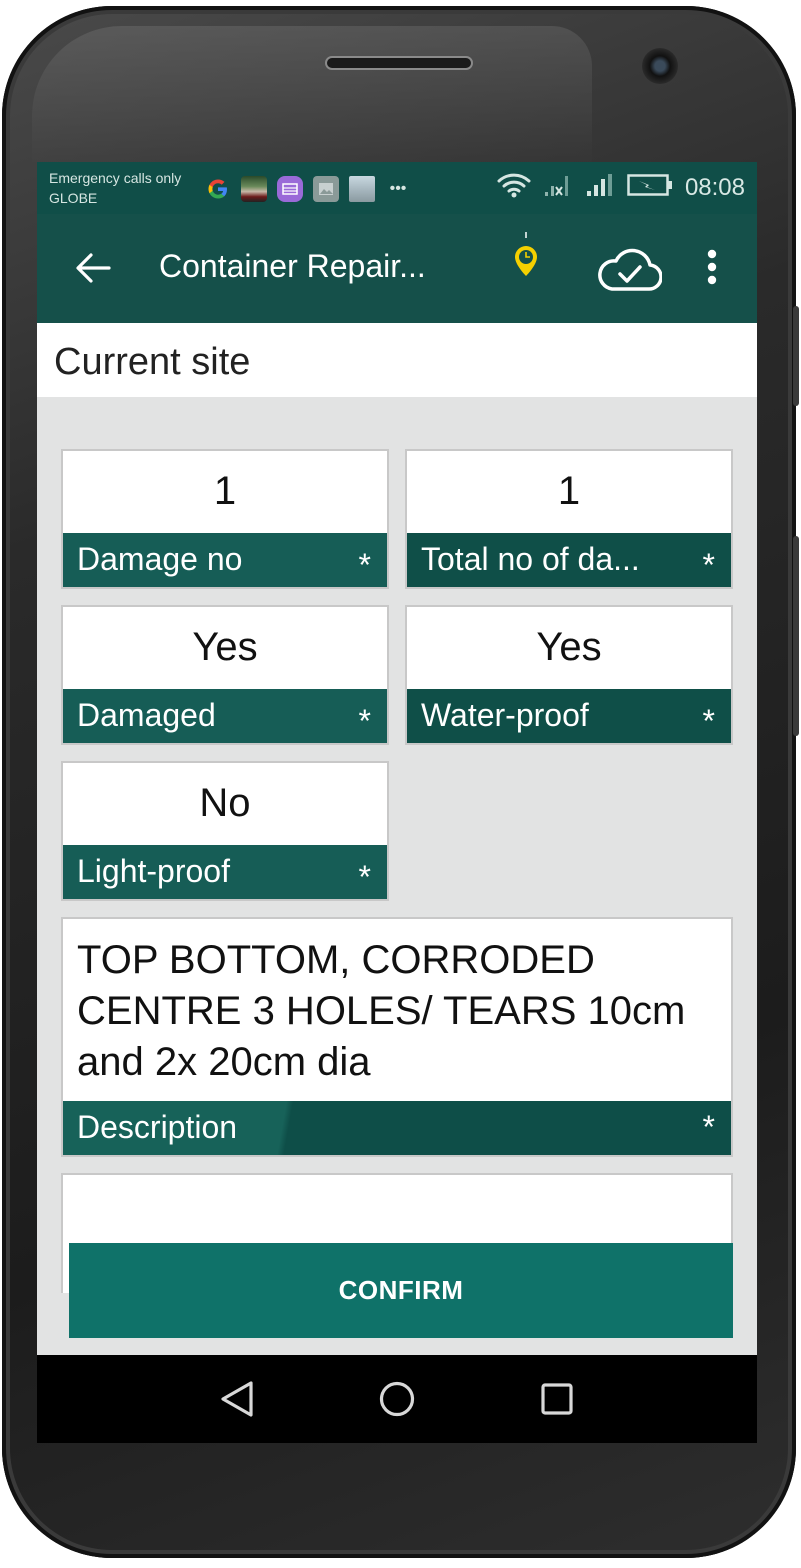 The width and height of the screenshot is (801, 1568). Describe the element at coordinates (225, 803) in the screenshot. I see `light-proof-value: No` at that location.